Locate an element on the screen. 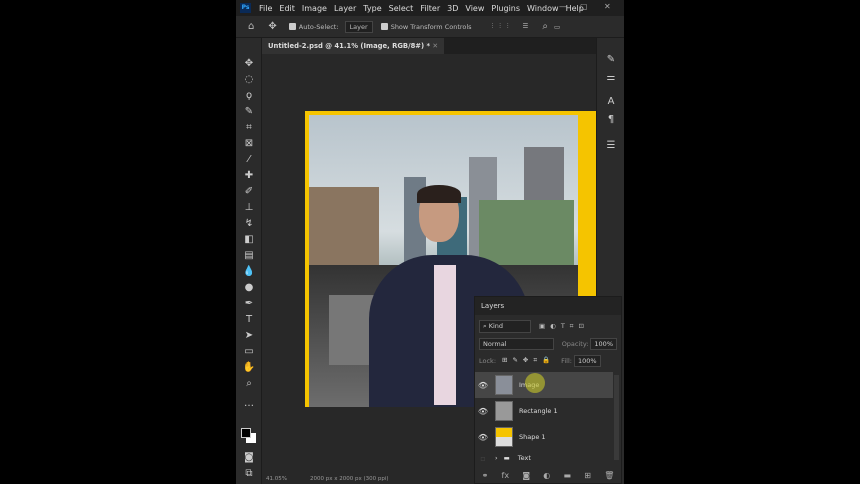 Image resolution: width=860 pixels, height=484 pixels. move-tool-icon: ✥ is located at coordinates (272, 26).